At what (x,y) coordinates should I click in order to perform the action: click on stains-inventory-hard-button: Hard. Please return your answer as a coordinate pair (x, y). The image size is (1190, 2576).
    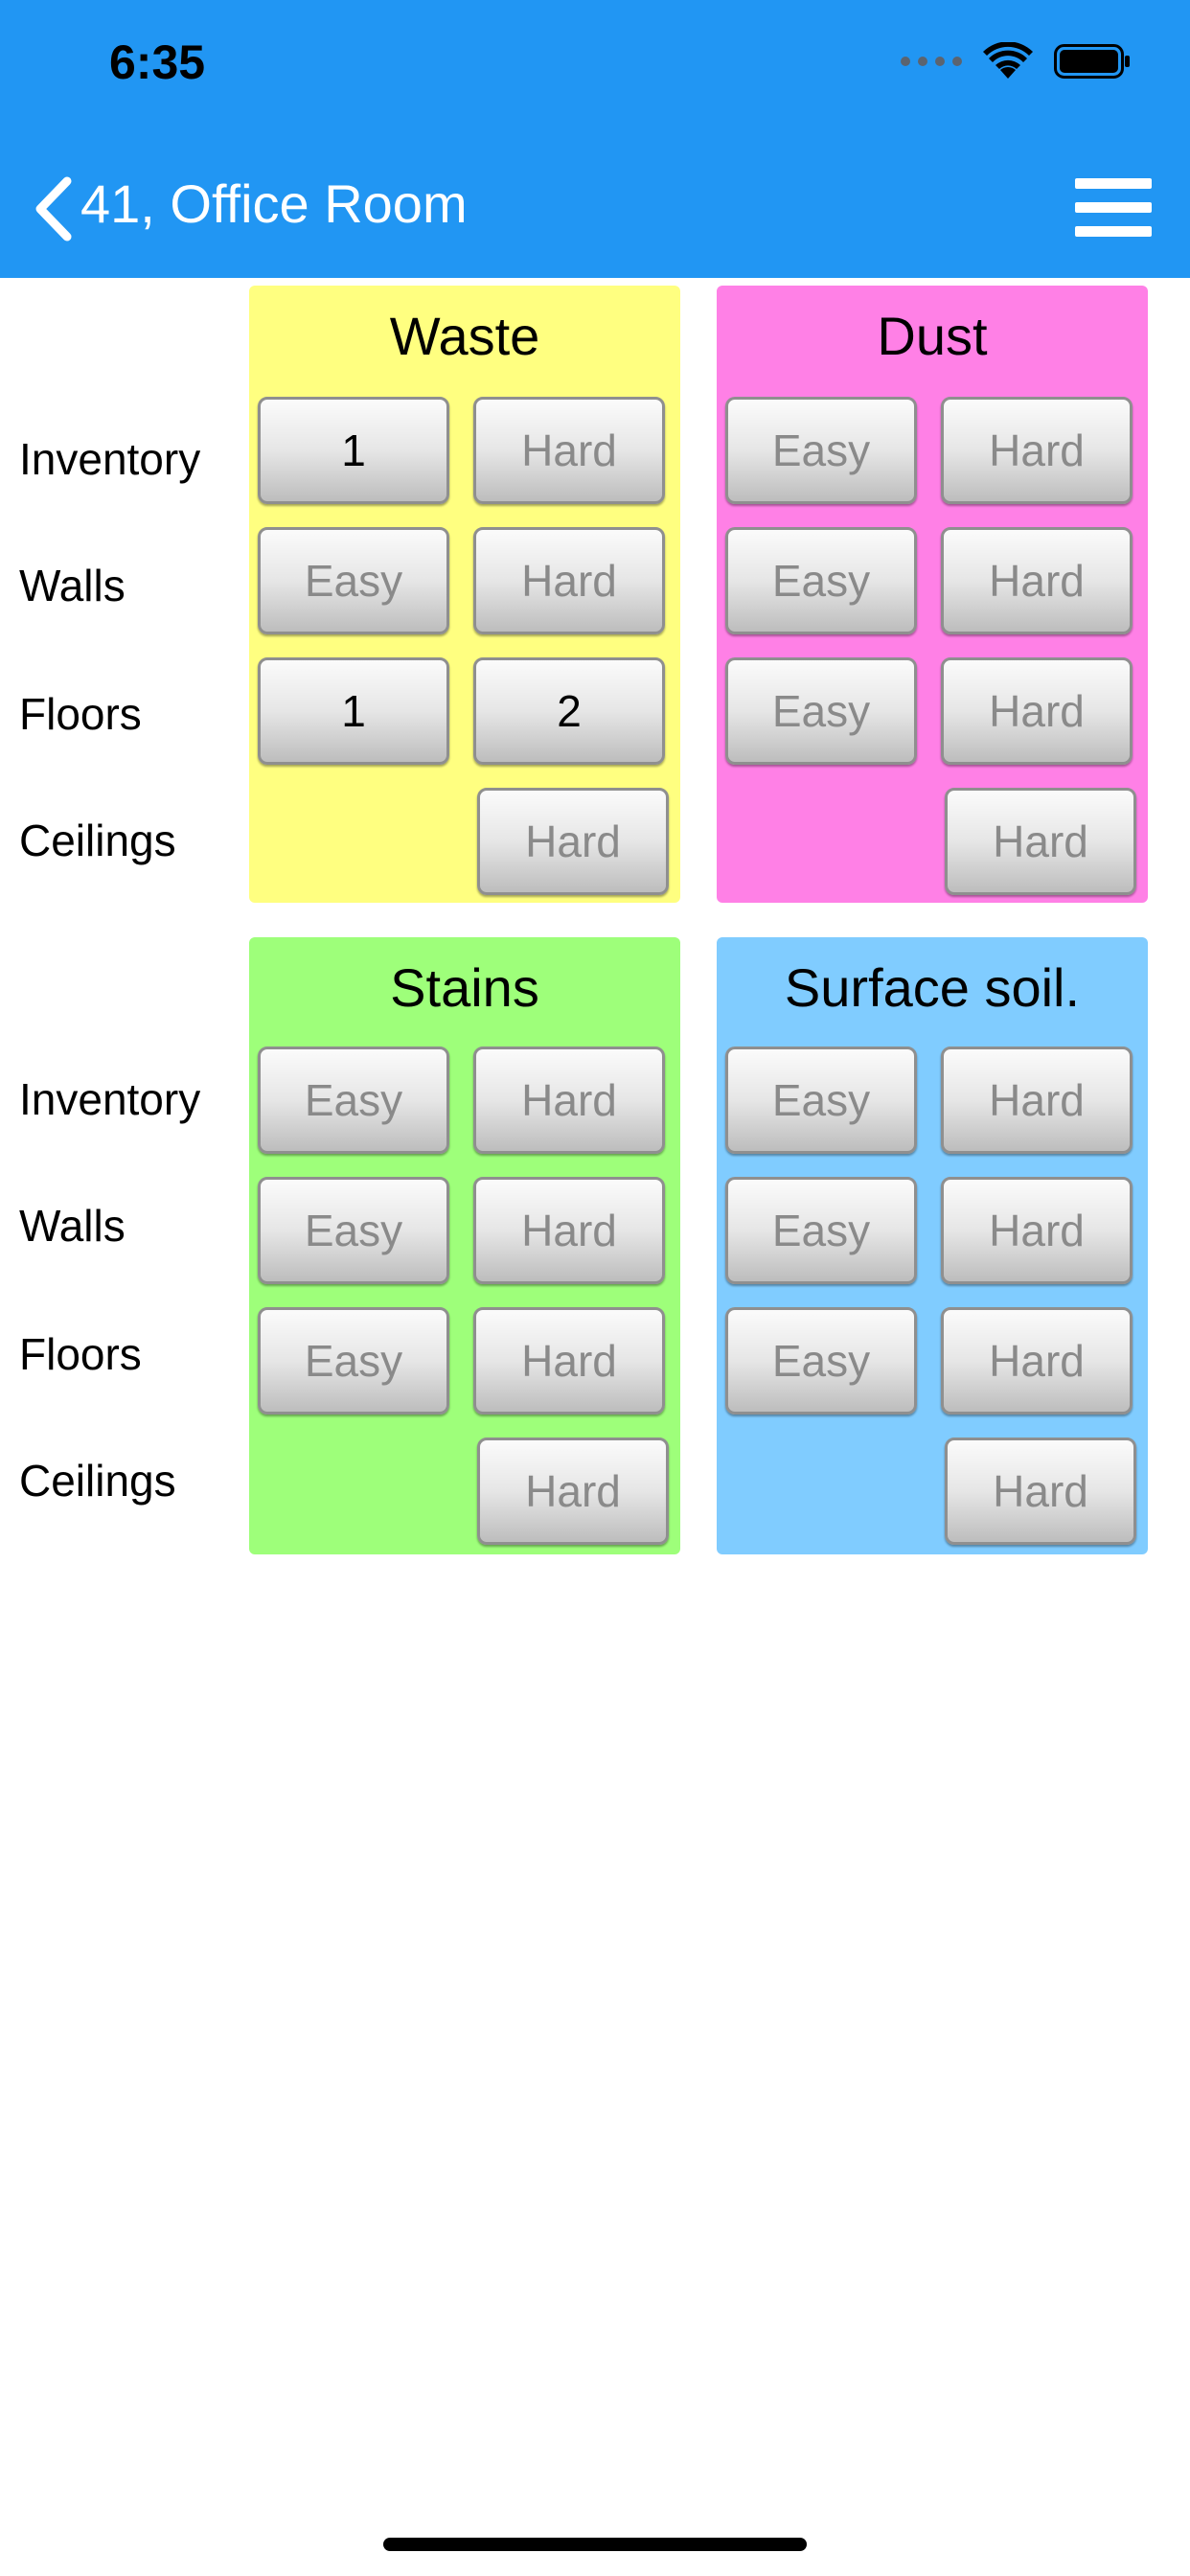
    Looking at the image, I should click on (569, 1100).